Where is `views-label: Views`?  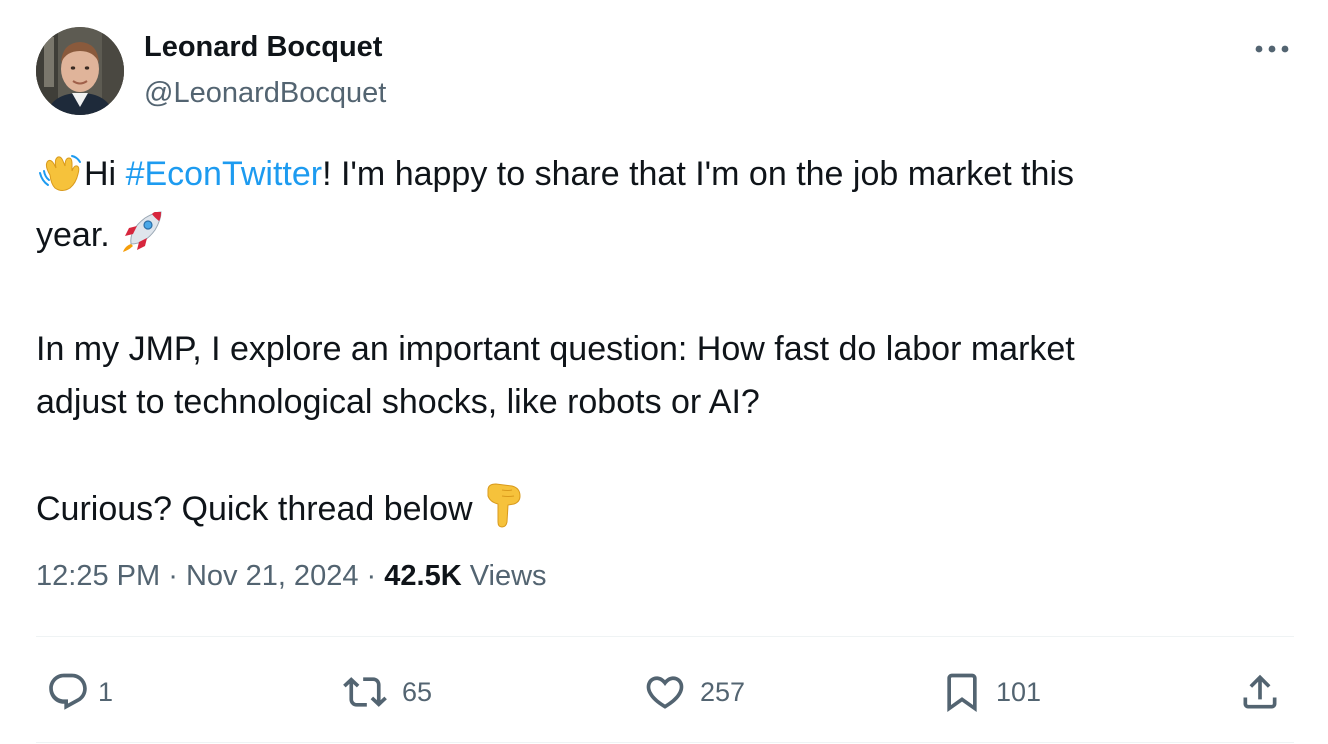
views-label: Views is located at coordinates (508, 576).